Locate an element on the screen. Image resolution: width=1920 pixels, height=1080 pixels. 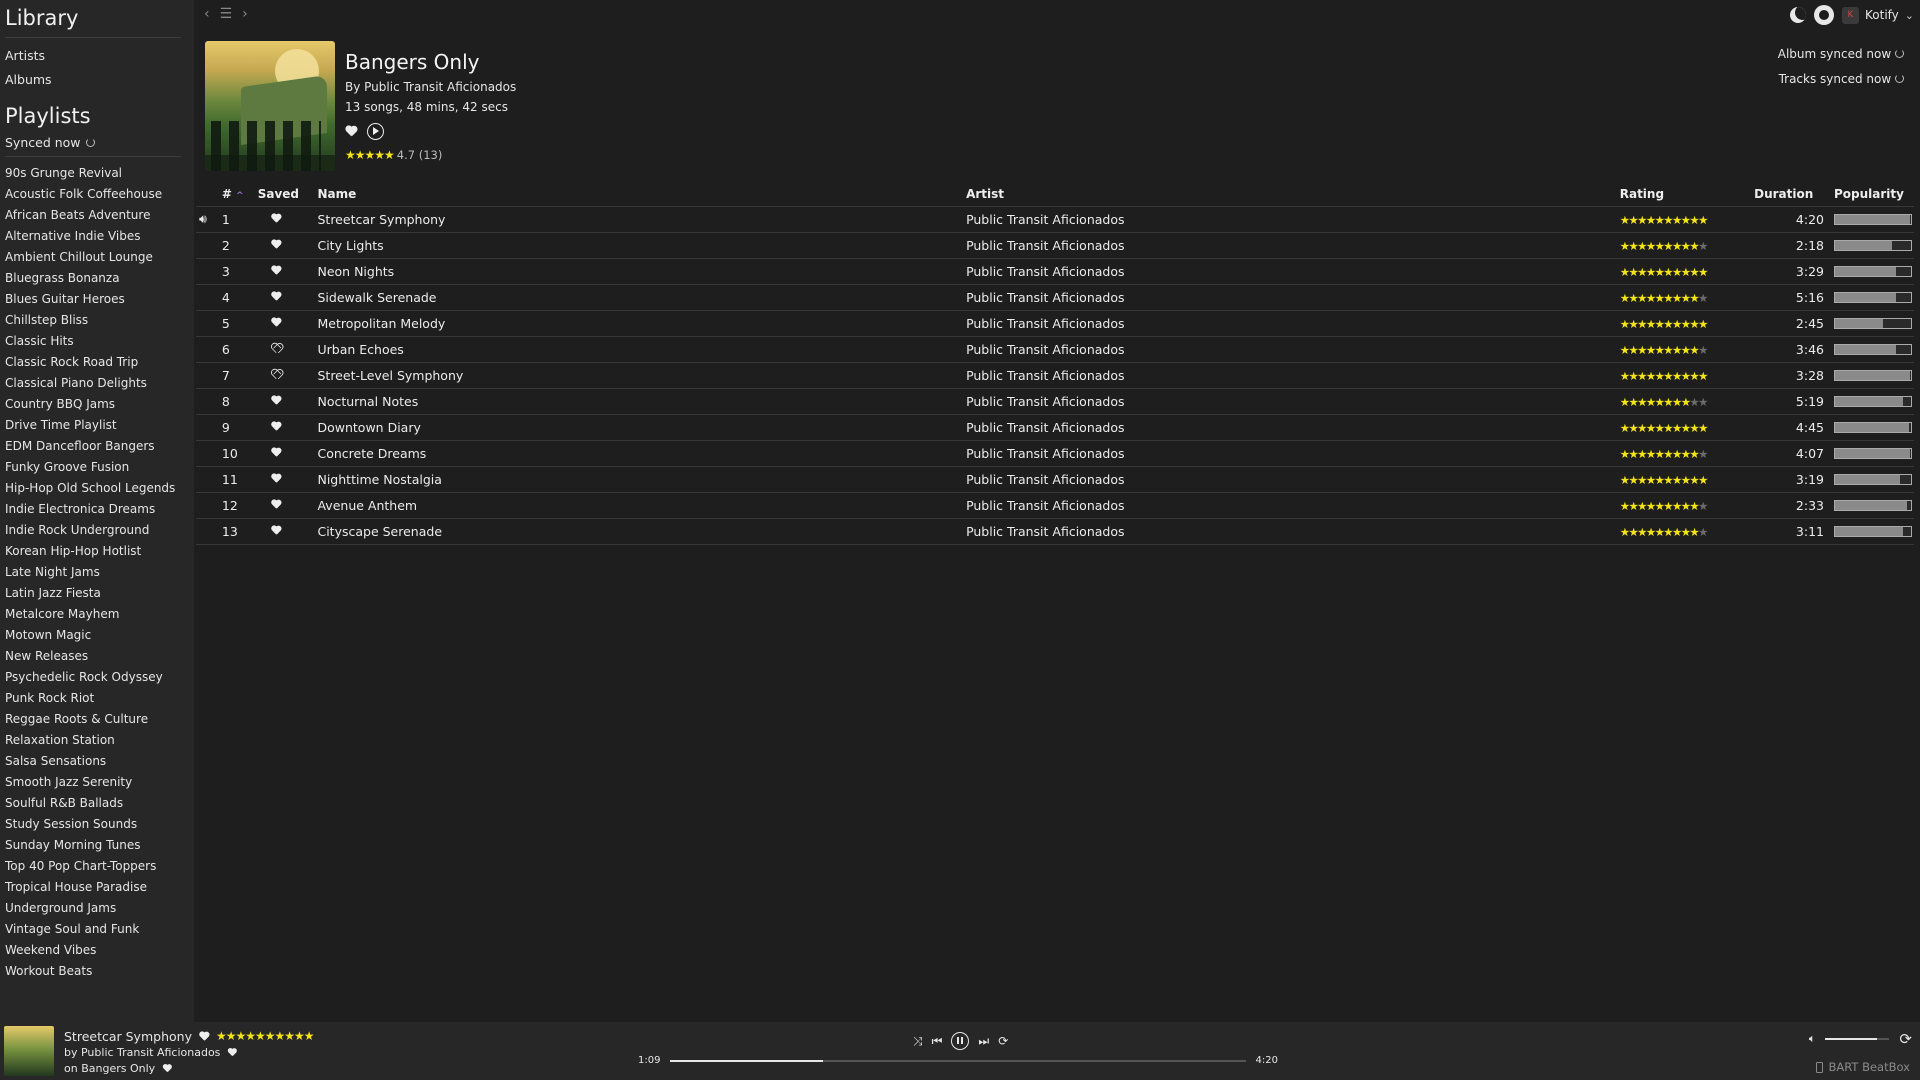
sidebar-playlist-item: Sunday Morning Tunes is located at coordinates (97, 845).